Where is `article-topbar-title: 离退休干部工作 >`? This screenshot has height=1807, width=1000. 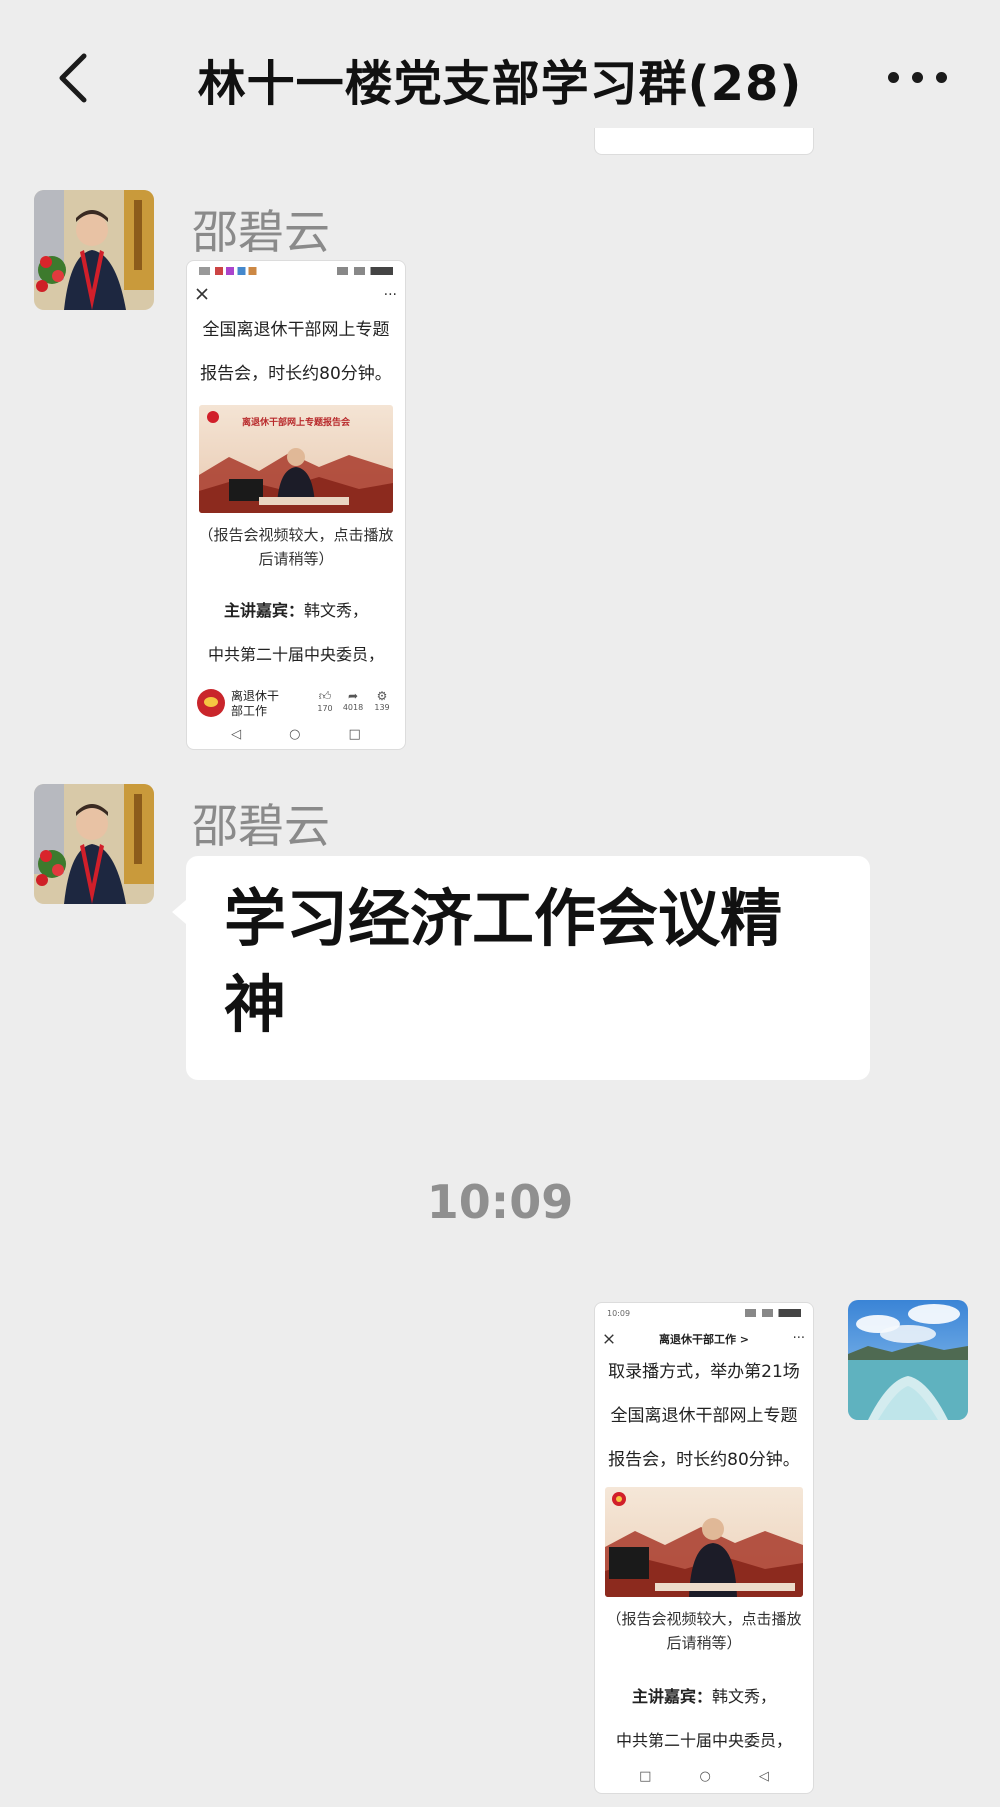 article-topbar-title: 离退休干部工作 > is located at coordinates (704, 1339).